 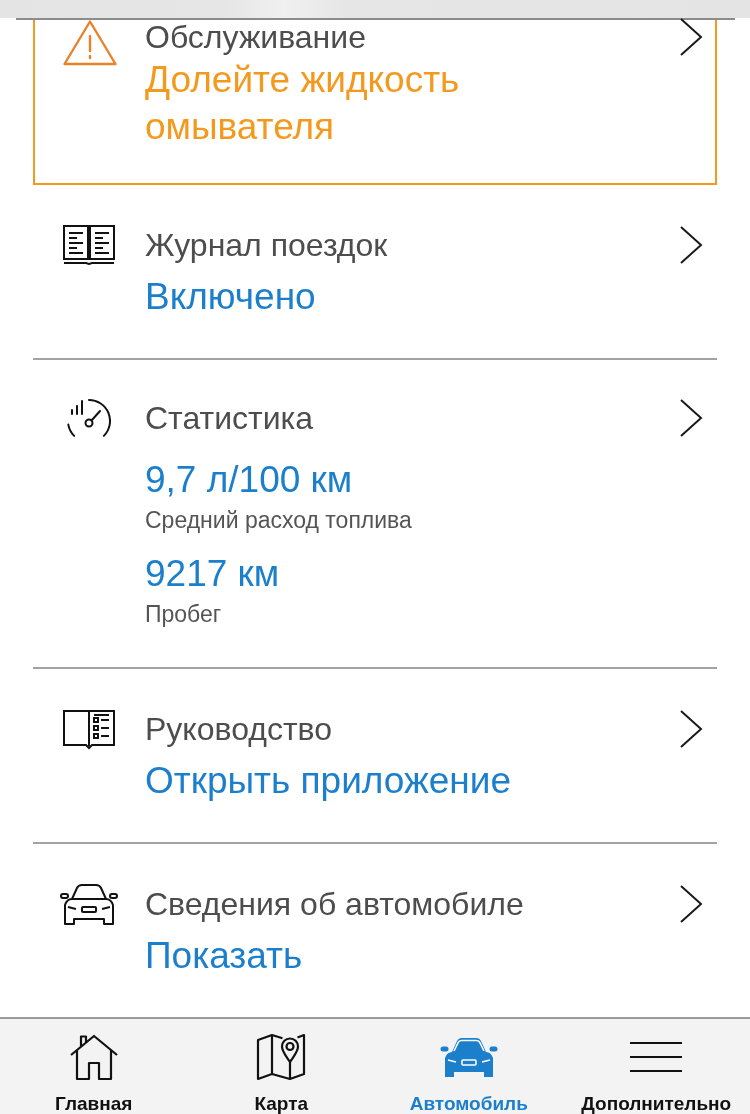 I want to click on tab: Автомобиль, so click(x=469, y=1066).